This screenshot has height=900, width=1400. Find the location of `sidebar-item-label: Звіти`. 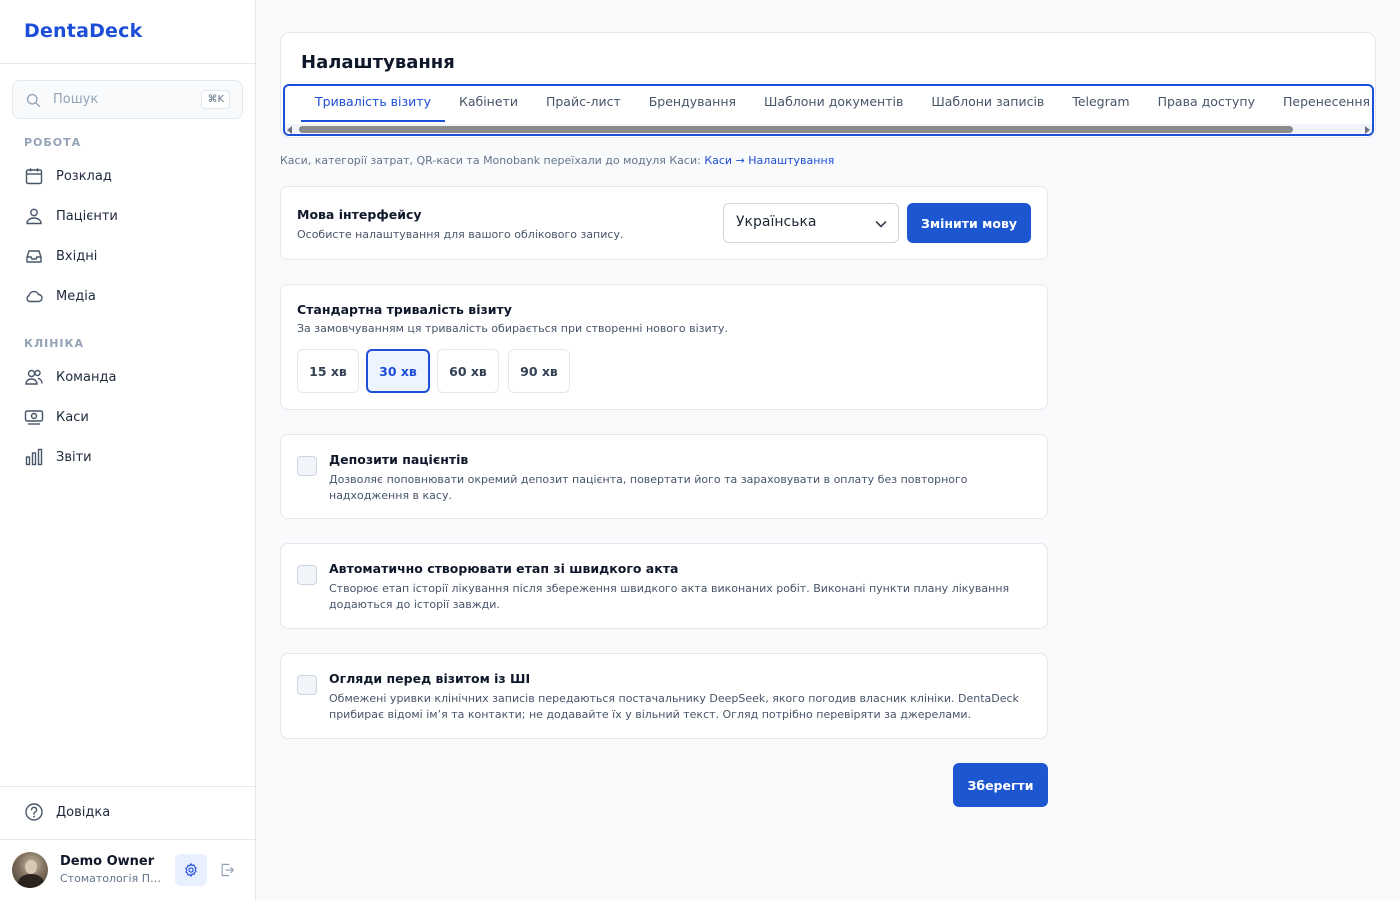

sidebar-item-label: Звіти is located at coordinates (74, 457).